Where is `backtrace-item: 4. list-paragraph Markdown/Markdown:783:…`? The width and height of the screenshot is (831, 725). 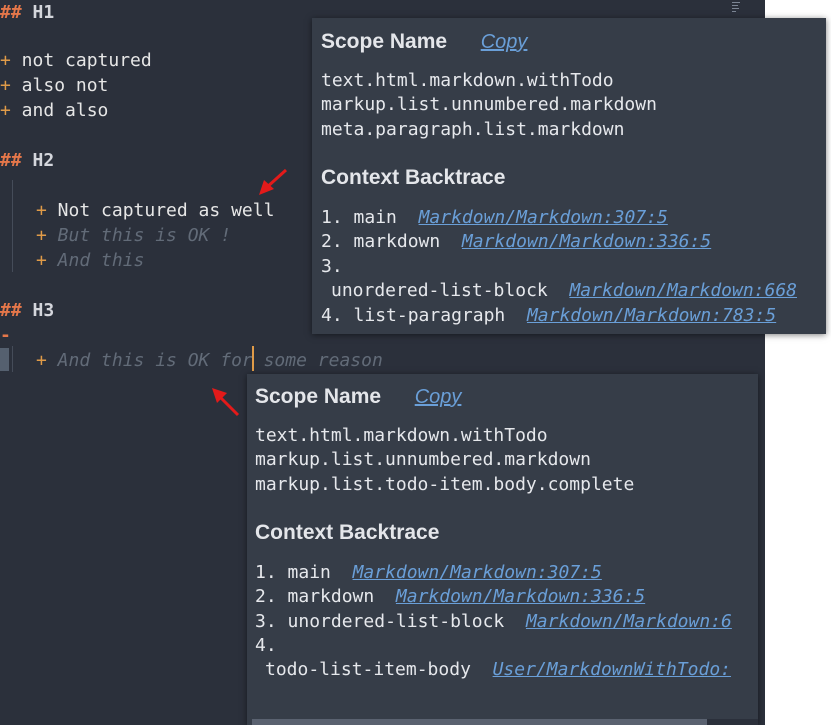
backtrace-item: 4. list-paragraph Markdown/Markdown:783:… is located at coordinates (548, 315).